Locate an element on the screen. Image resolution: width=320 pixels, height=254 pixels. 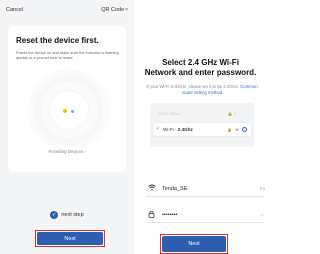
wifi-signal-icon: ≋ is located at coordinates (237, 129).